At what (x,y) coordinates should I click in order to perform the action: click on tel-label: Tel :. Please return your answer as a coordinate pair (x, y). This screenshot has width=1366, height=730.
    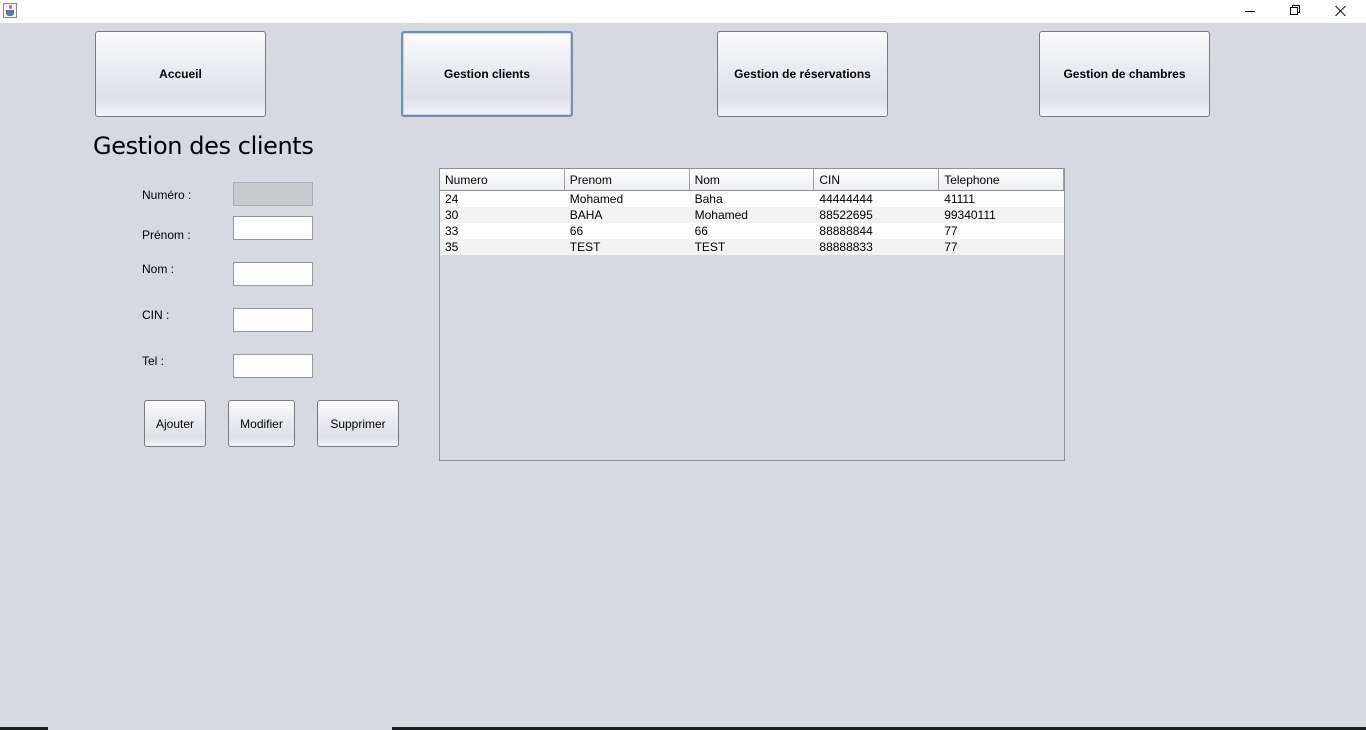
    Looking at the image, I should click on (153, 361).